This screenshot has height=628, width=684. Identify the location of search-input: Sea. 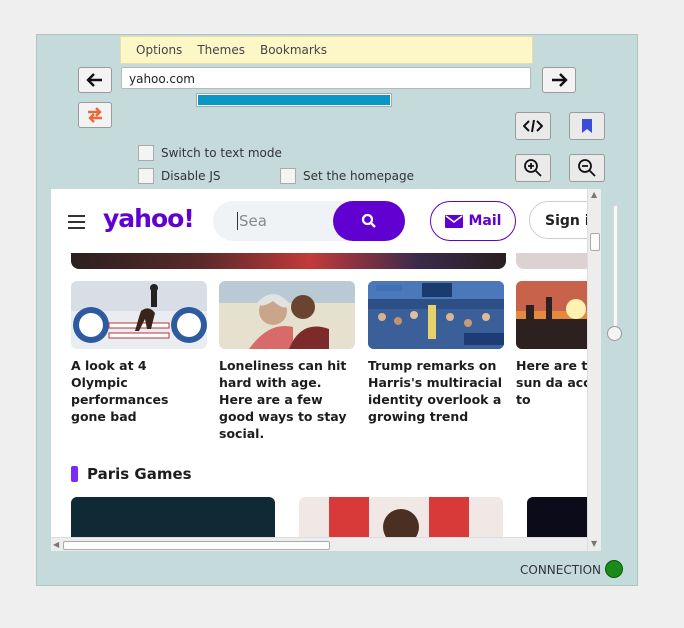
(252, 221).